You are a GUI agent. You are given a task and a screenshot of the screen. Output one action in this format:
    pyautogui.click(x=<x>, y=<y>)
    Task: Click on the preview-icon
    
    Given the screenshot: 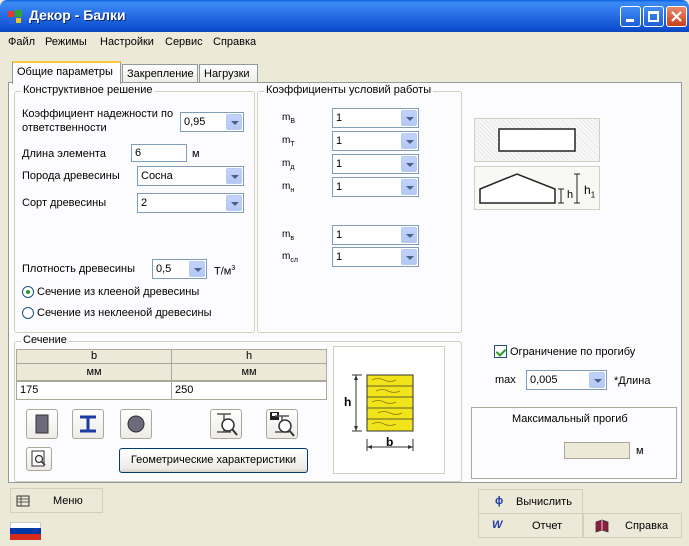 What is the action you would take?
    pyautogui.click(x=38, y=458)
    